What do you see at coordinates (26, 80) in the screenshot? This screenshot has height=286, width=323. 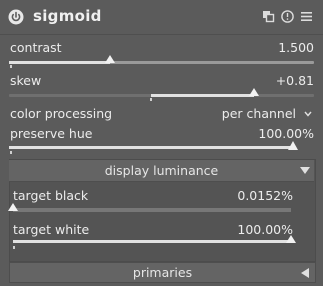 I see `skew-label: skew` at bounding box center [26, 80].